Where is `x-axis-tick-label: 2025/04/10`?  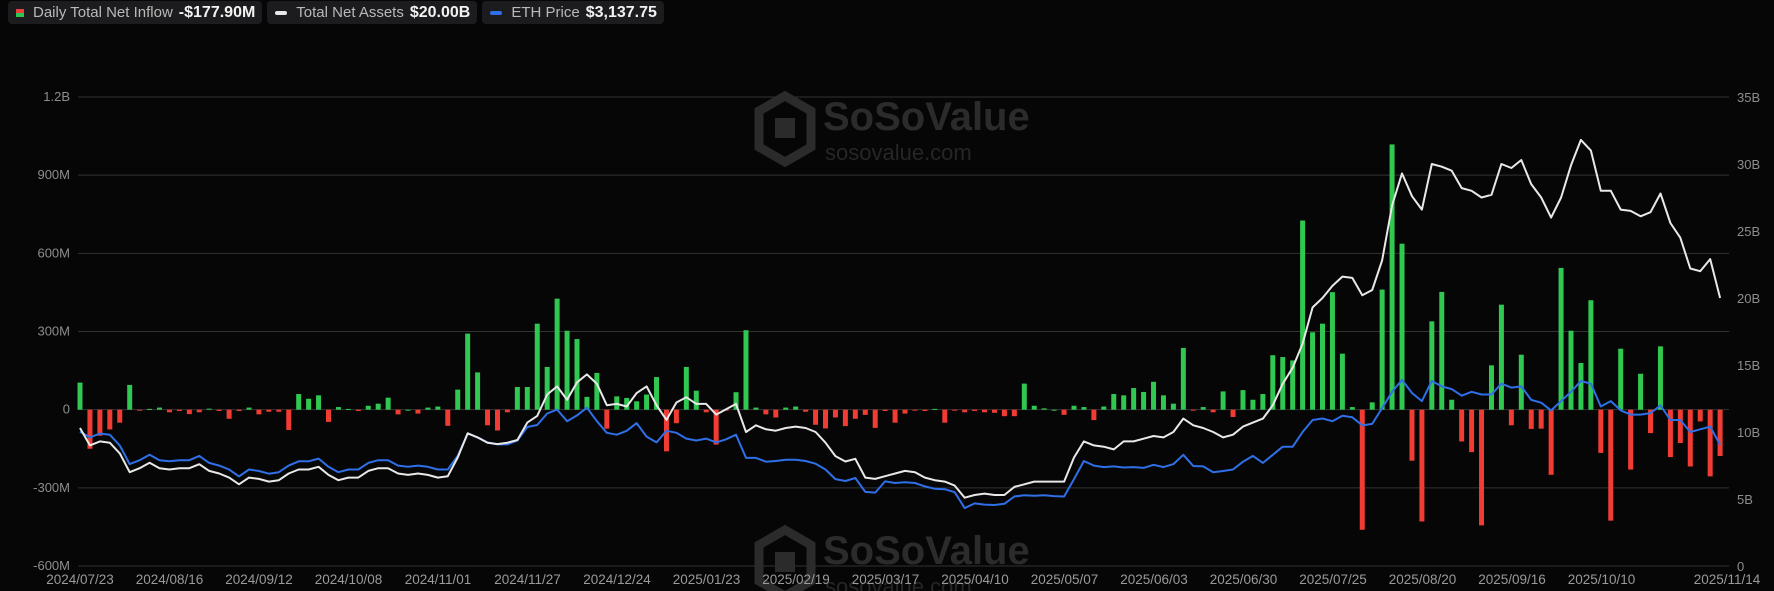 x-axis-tick-label: 2025/04/10 is located at coordinates (975, 579).